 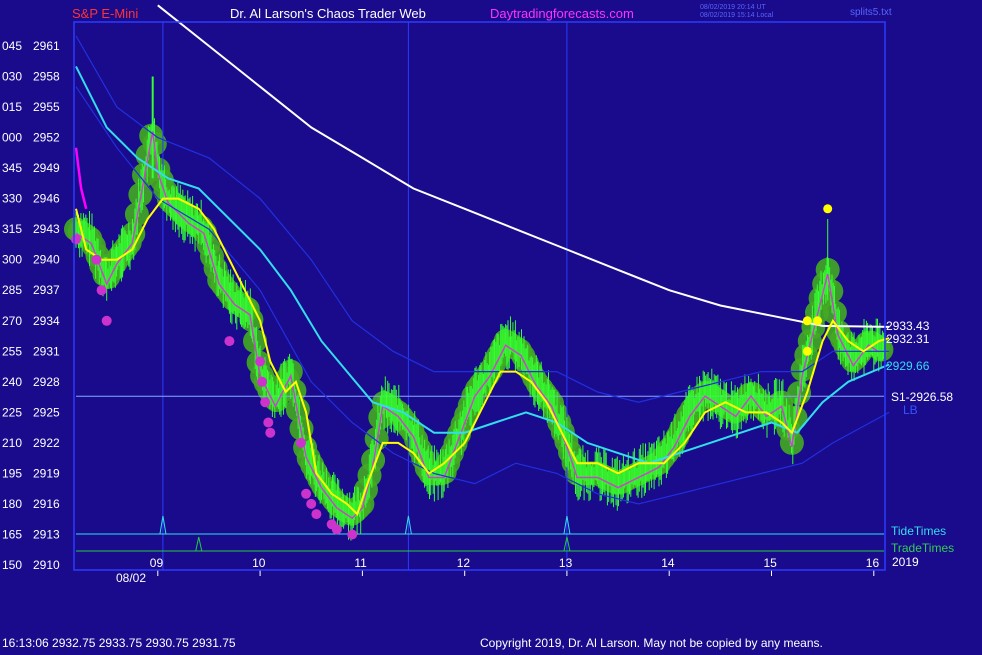 I want to click on x-tick-label: 14, so click(x=668, y=563).